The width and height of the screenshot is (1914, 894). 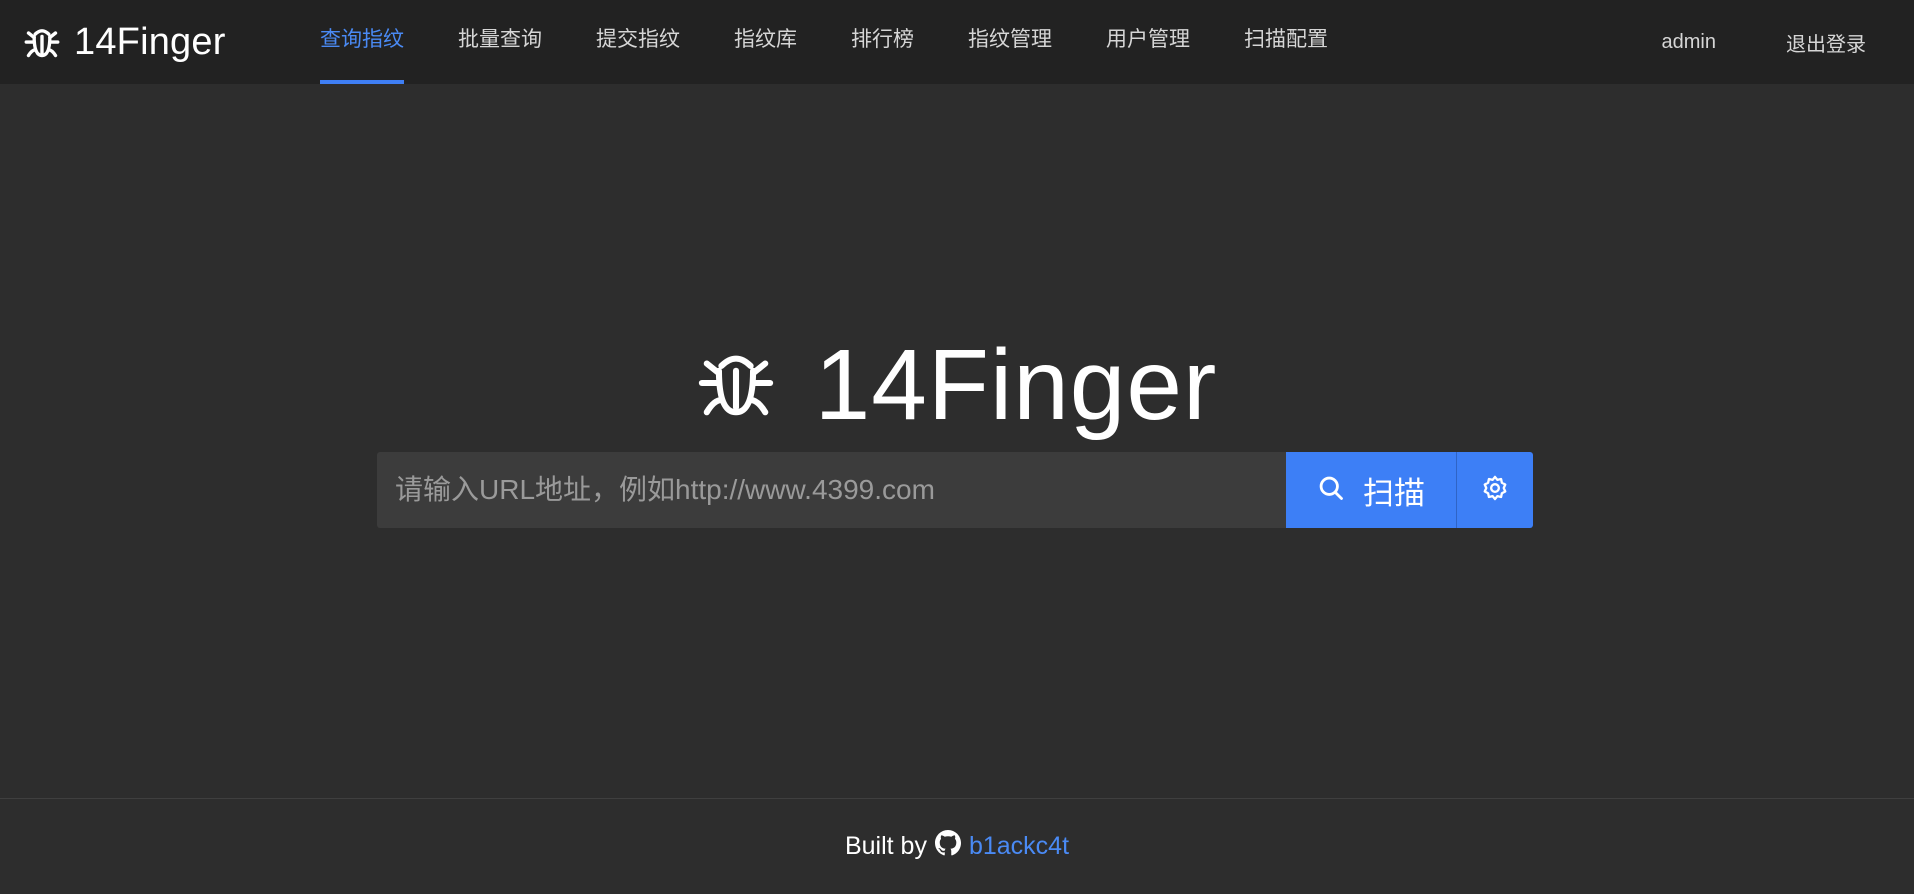 I want to click on brand-logo-link: 14Finger, so click(x=125, y=42).